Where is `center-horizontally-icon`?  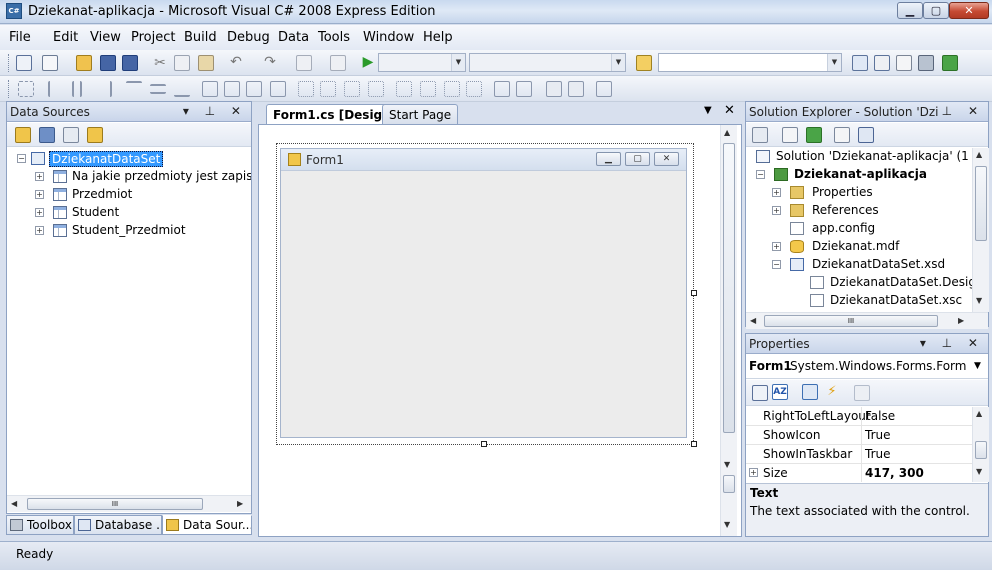
center-horizontally-icon is located at coordinates (502, 89).